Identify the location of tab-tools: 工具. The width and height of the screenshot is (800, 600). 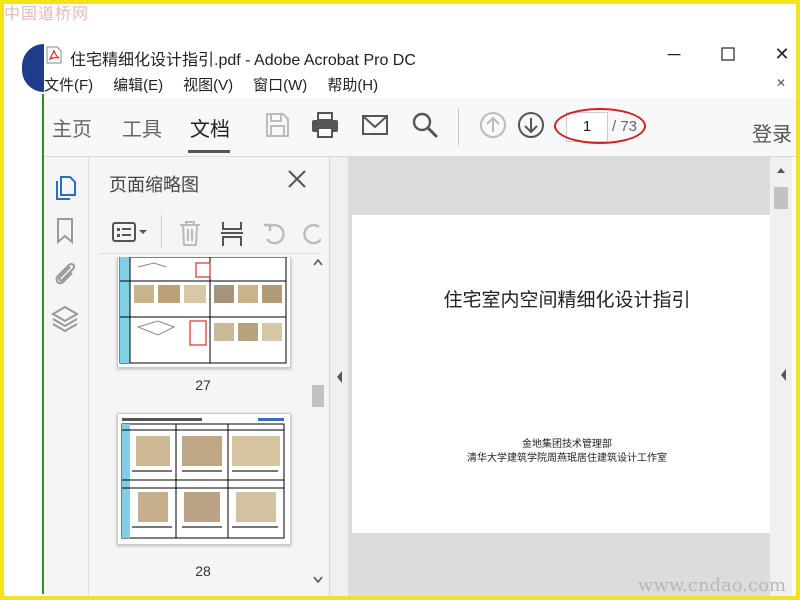
(142, 127).